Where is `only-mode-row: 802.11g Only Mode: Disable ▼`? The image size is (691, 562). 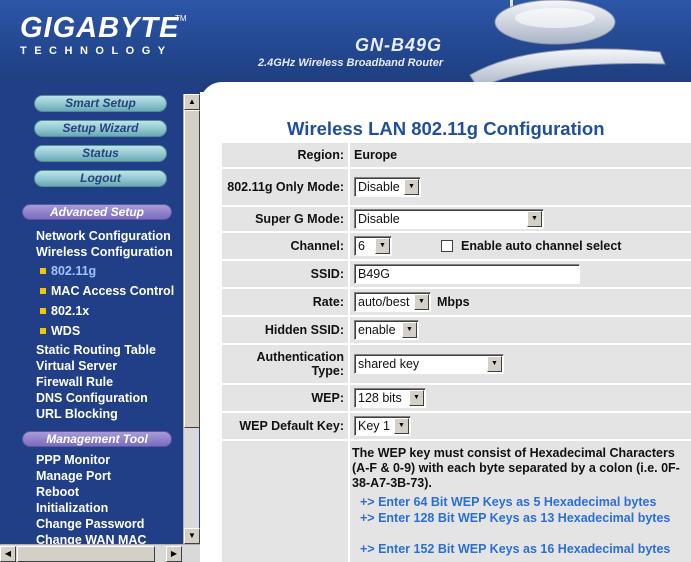
only-mode-row: 802.11g Only Mode: Disable ▼ is located at coordinates (456, 187).